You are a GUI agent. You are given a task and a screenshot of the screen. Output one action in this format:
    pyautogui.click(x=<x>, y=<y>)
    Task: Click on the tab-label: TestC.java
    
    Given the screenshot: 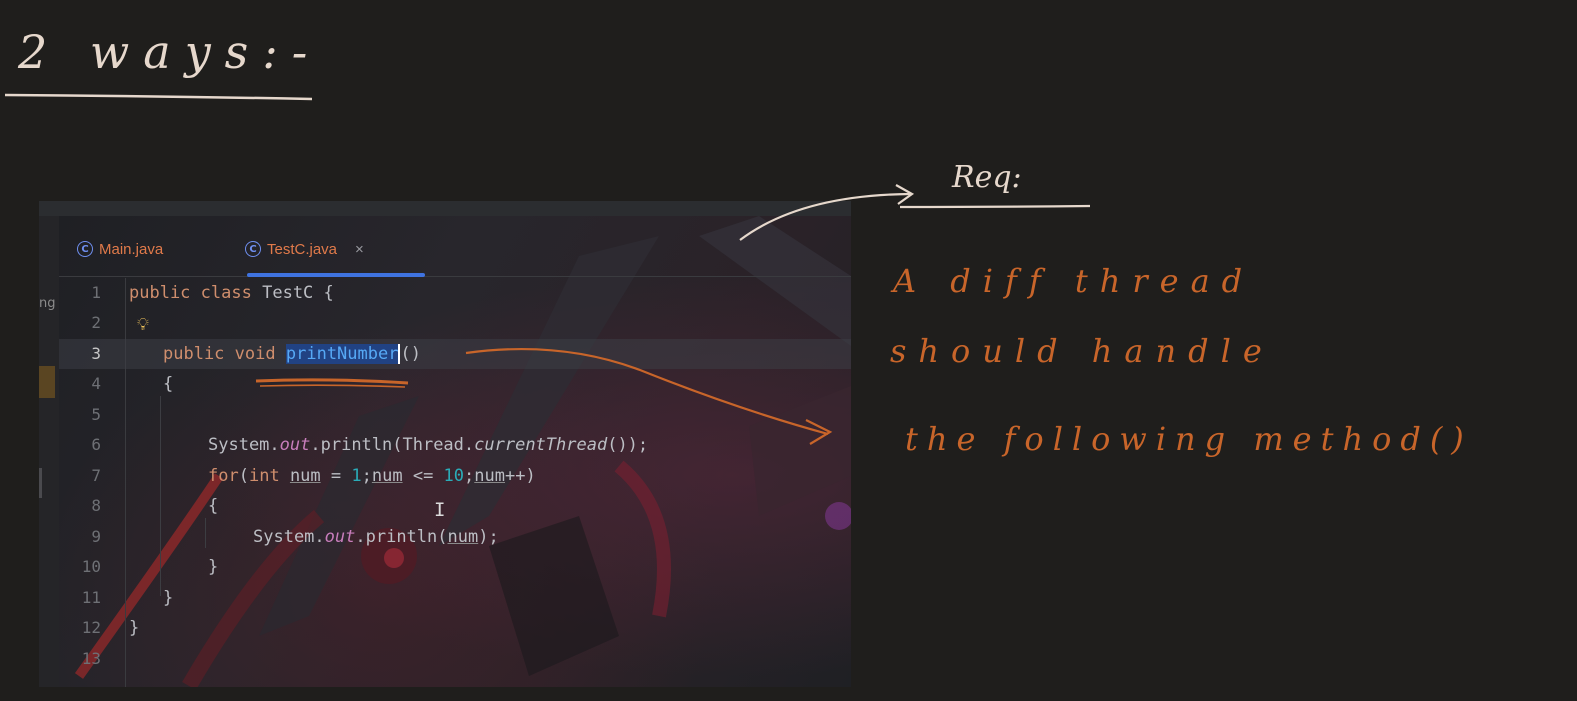 What is the action you would take?
    pyautogui.click(x=302, y=249)
    